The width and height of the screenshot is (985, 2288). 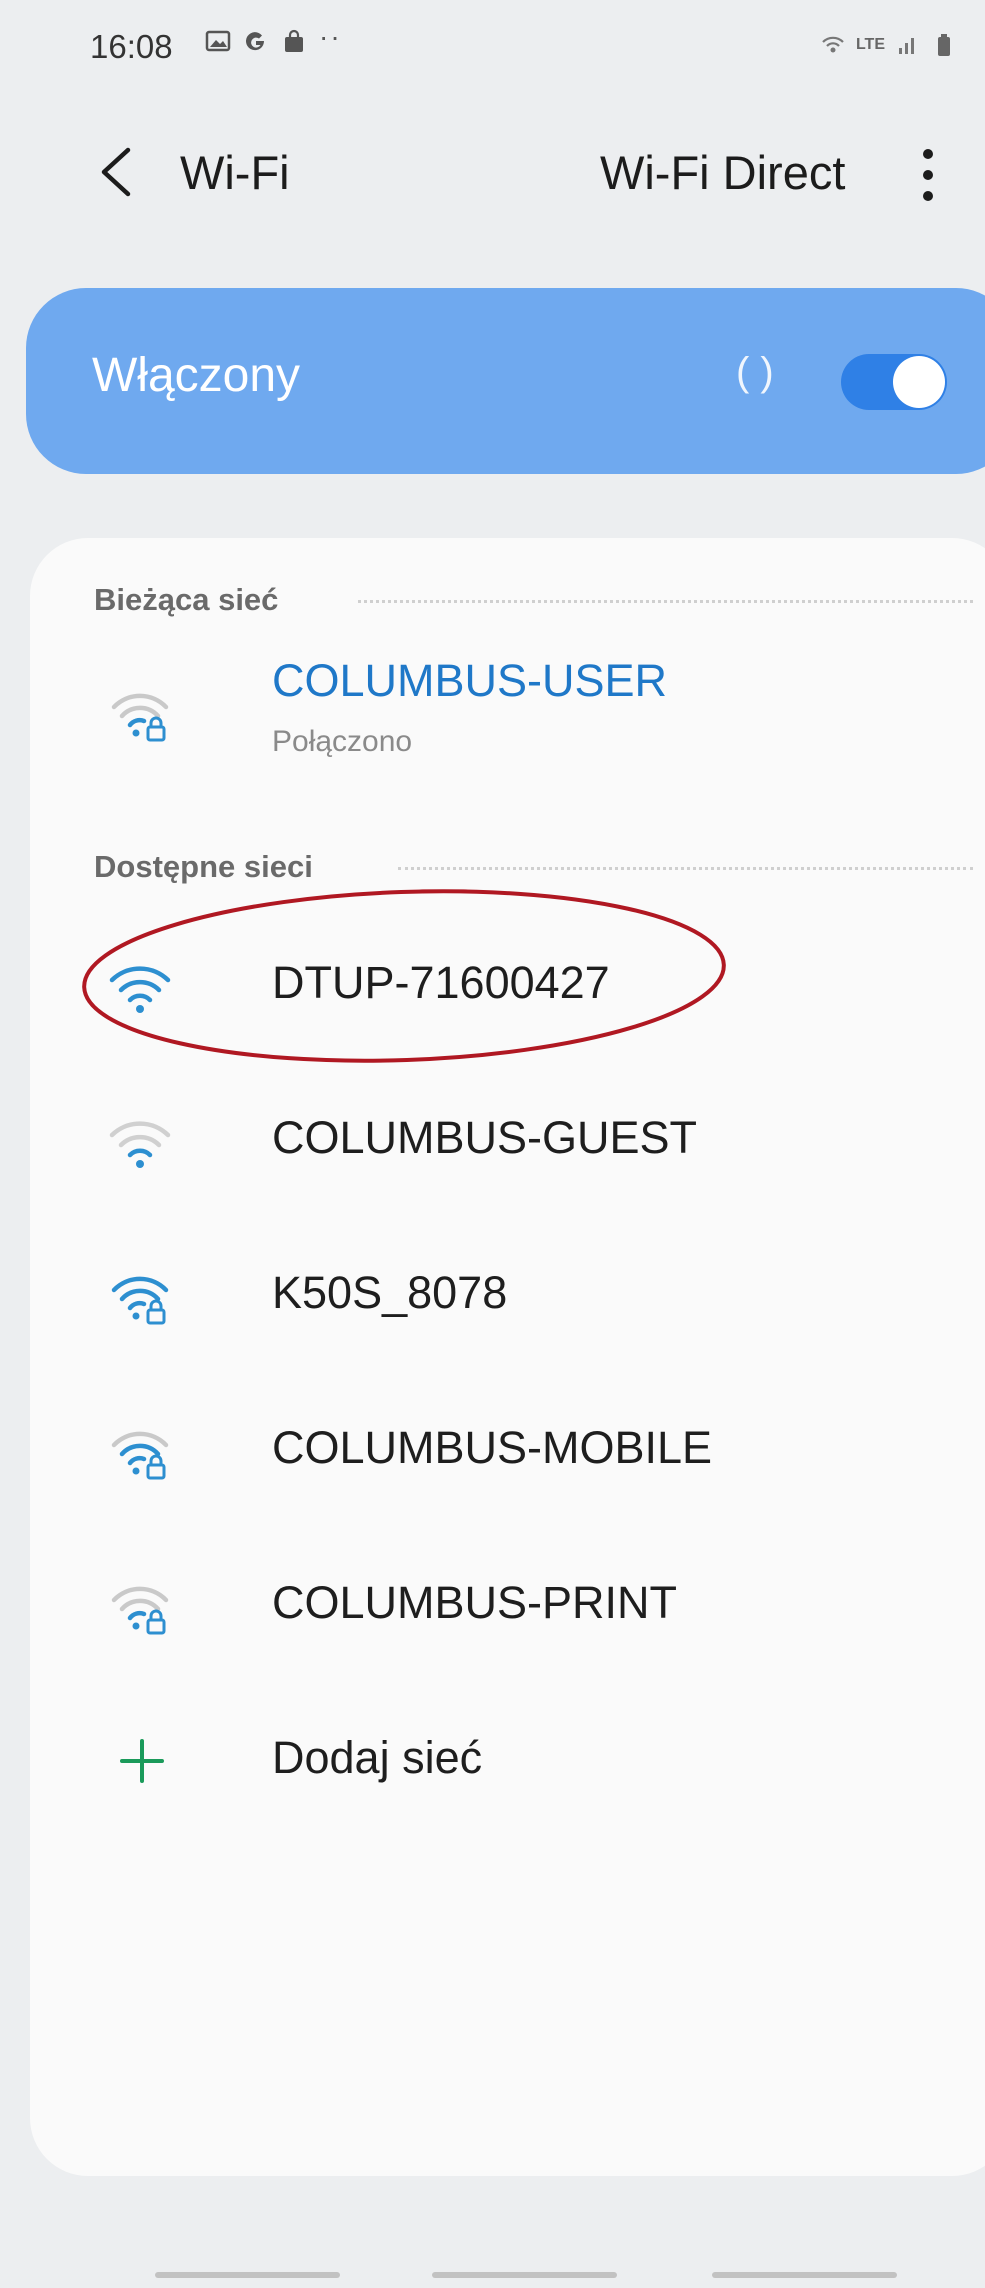 What do you see at coordinates (330, 36) in the screenshot?
I see `more-notifications-dots: ··` at bounding box center [330, 36].